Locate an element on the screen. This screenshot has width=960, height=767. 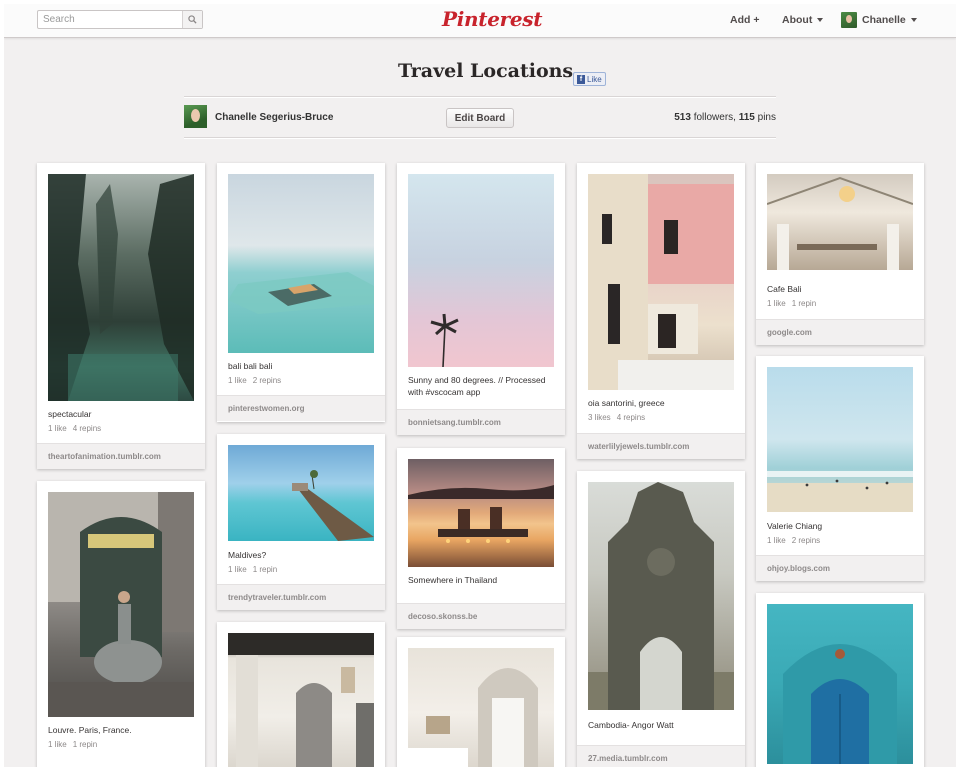
pin-source: google.com is located at coordinates (840, 332).